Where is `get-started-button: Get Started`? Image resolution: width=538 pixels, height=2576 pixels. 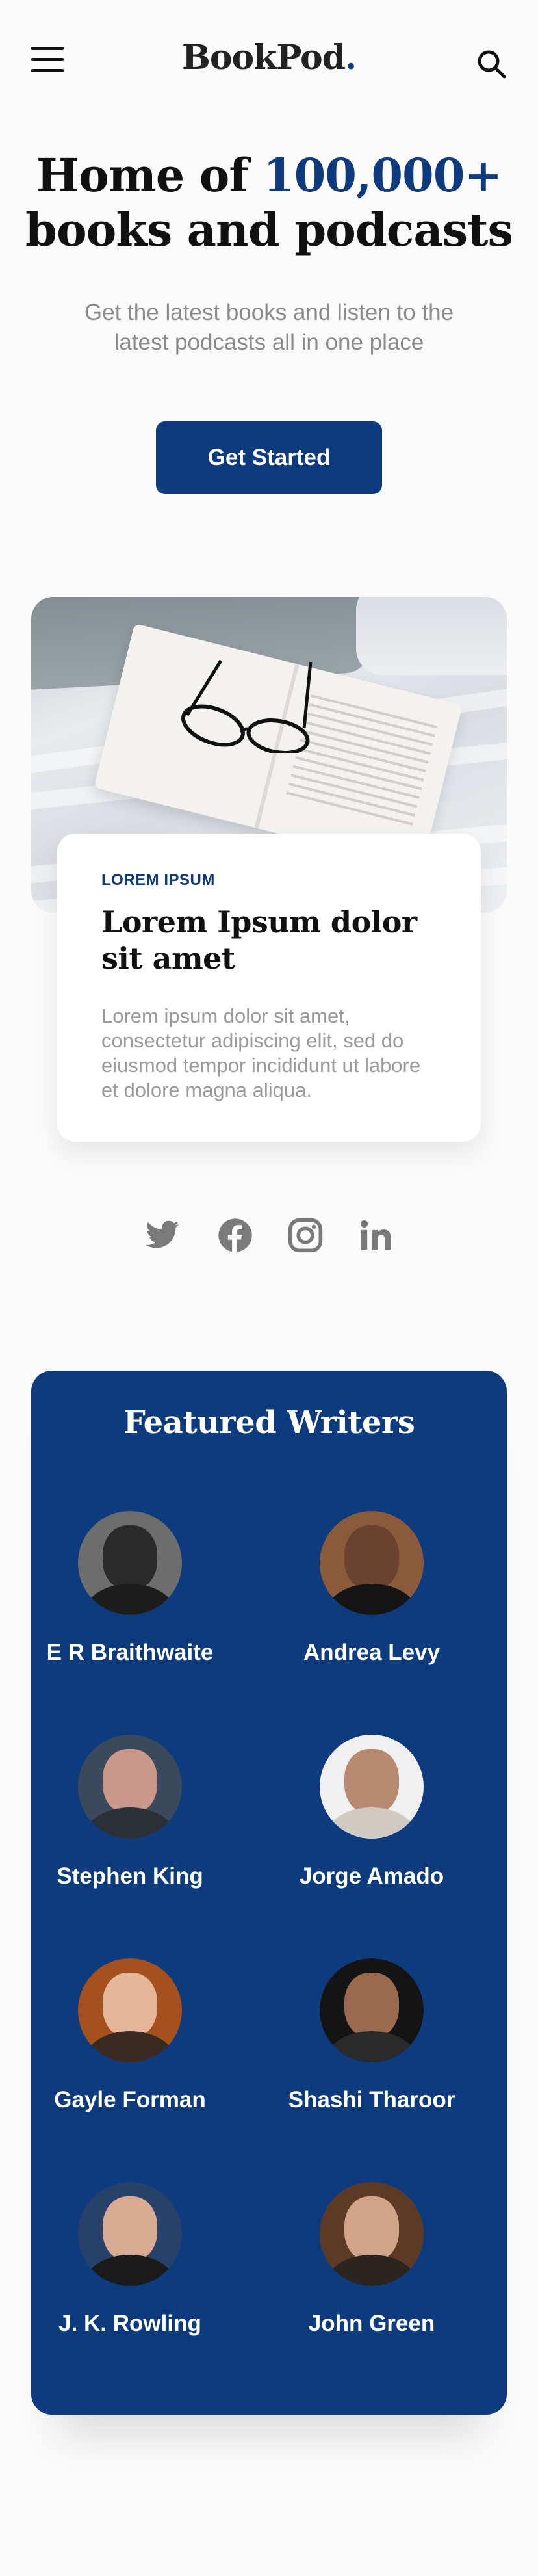
get-started-button: Get Started is located at coordinates (269, 457).